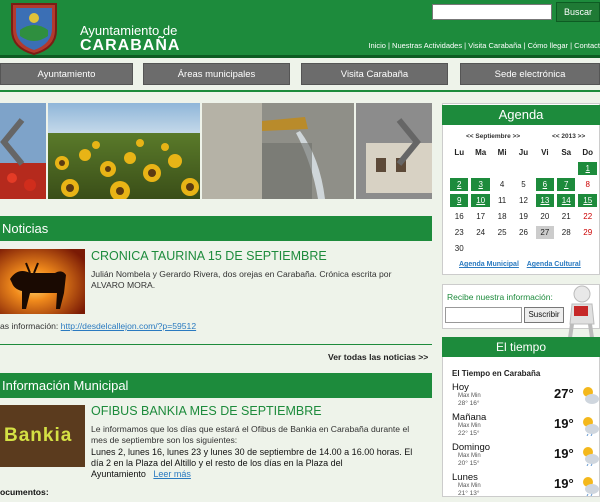 Image resolution: width=600 pixels, height=502 pixels. I want to click on weather-subtitle: El Tiempo en Carabaña, so click(496, 373).